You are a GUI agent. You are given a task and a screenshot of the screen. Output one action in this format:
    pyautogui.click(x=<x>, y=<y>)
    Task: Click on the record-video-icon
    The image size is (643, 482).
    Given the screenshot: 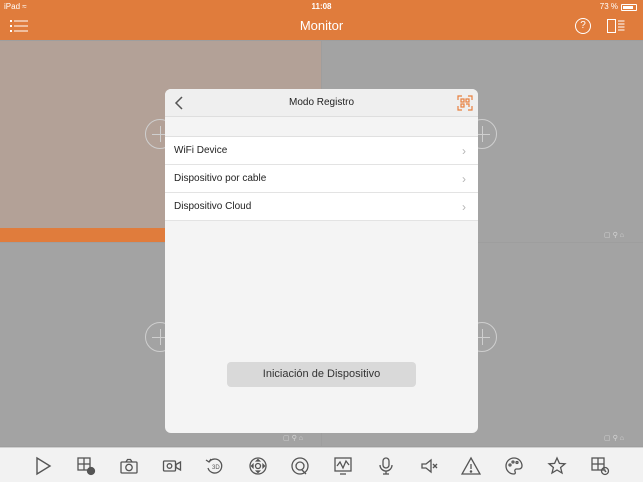 What is the action you would take?
    pyautogui.click(x=172, y=466)
    